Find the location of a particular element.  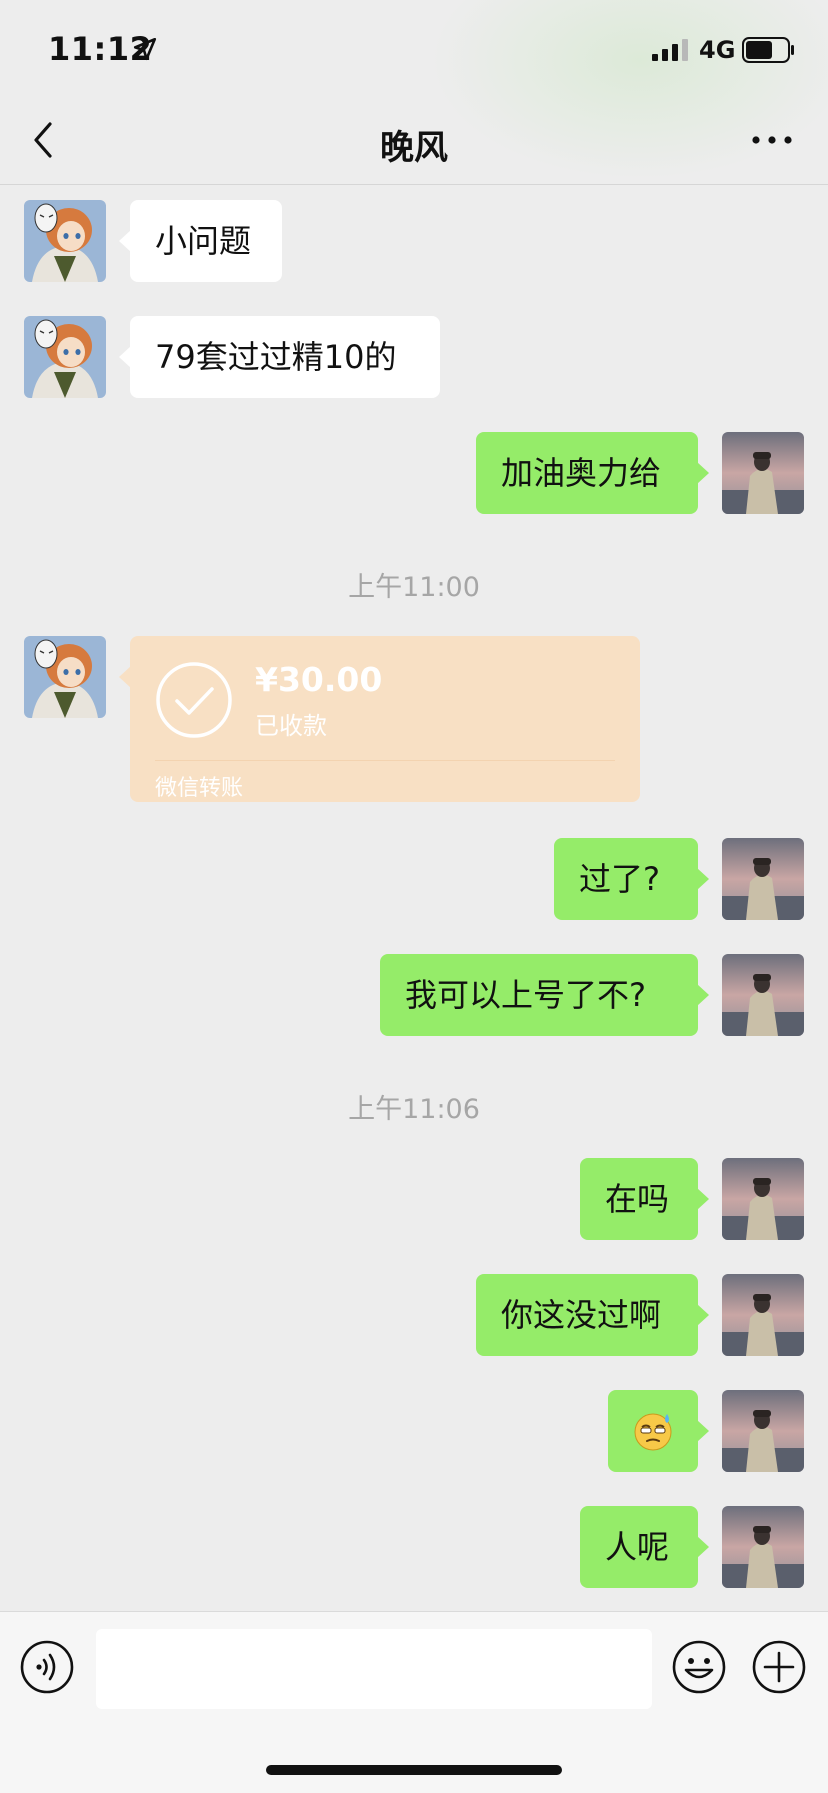

message-bubble-received: 79套过过精10的 is located at coordinates (279, 357).